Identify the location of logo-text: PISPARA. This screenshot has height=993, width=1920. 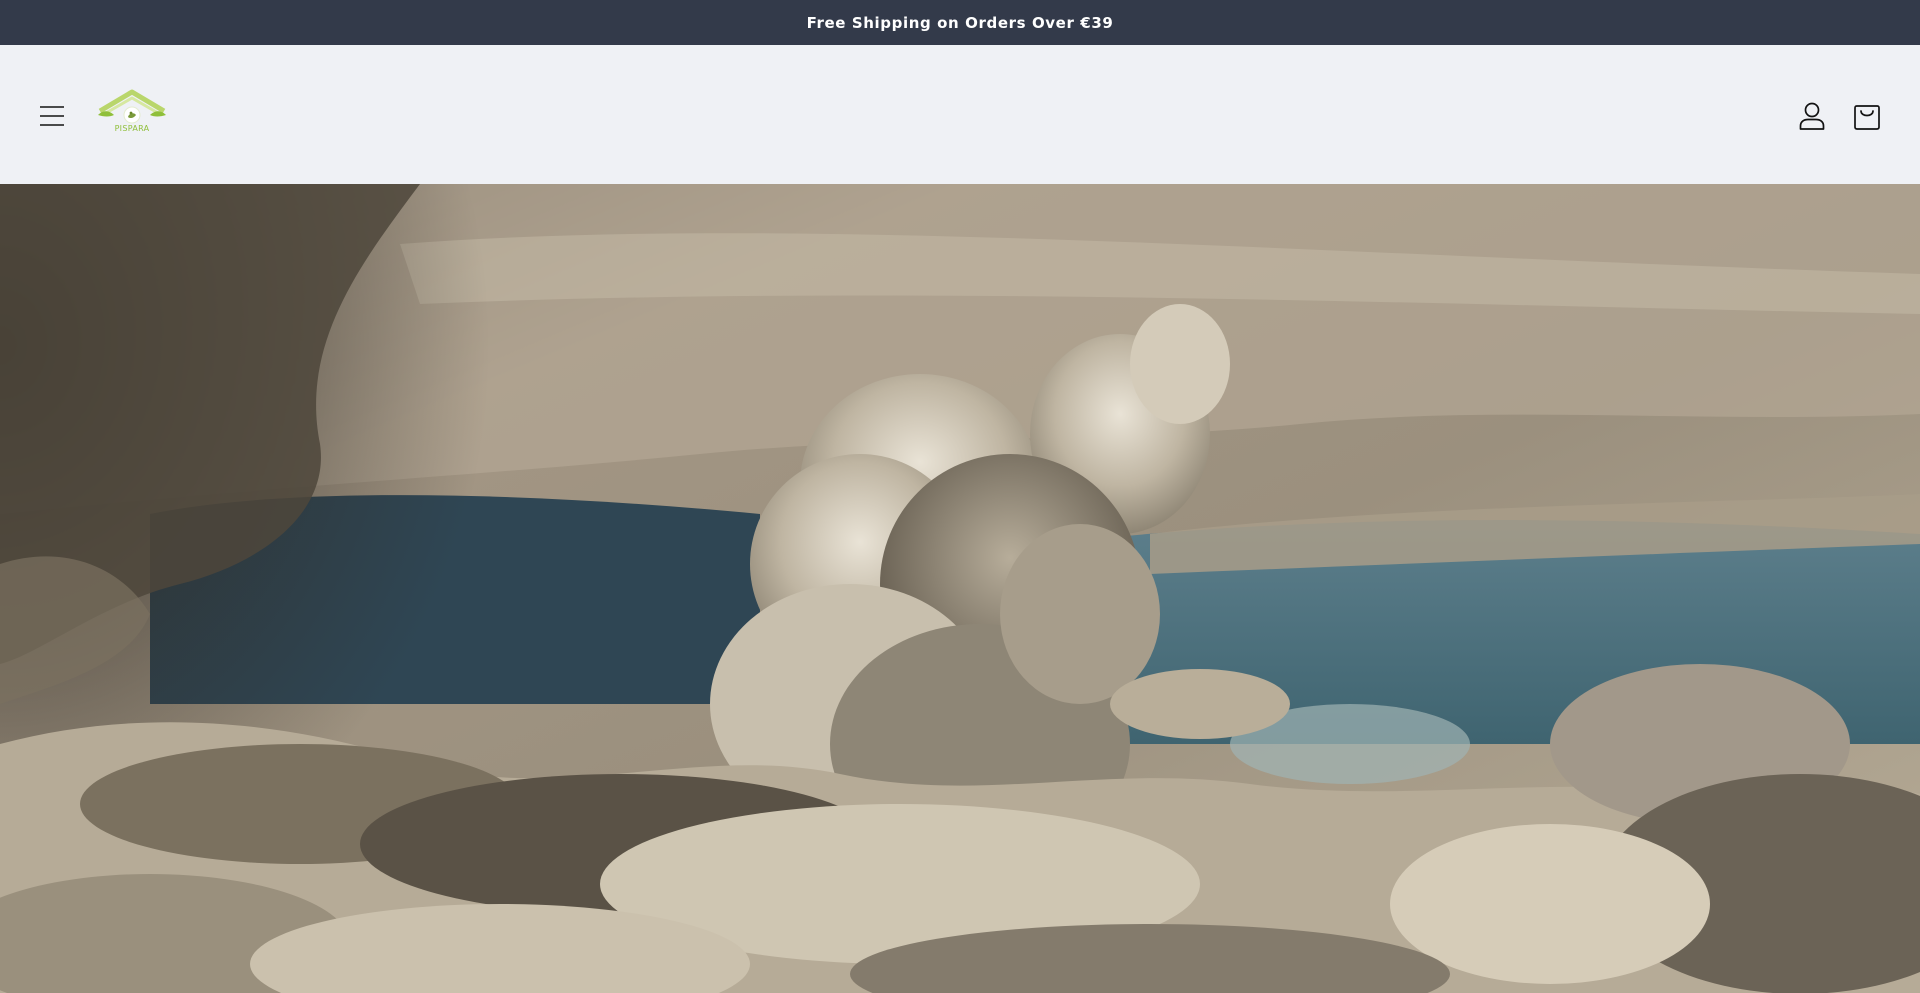
(132, 128).